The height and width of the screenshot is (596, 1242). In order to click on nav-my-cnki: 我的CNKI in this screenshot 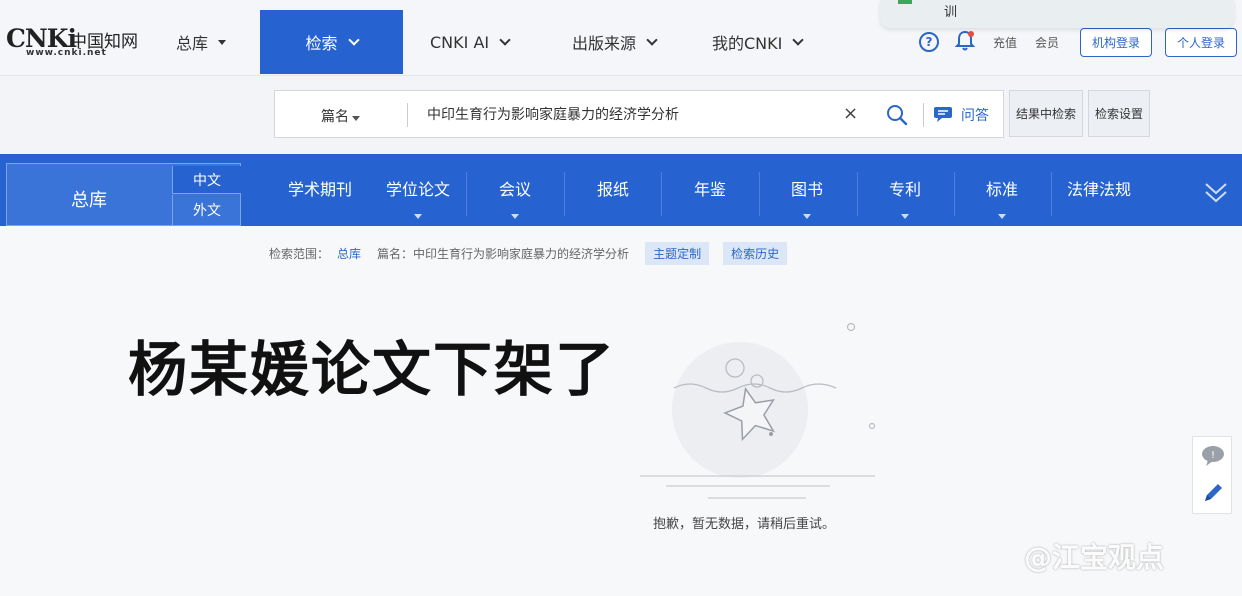, I will do `click(758, 42)`.